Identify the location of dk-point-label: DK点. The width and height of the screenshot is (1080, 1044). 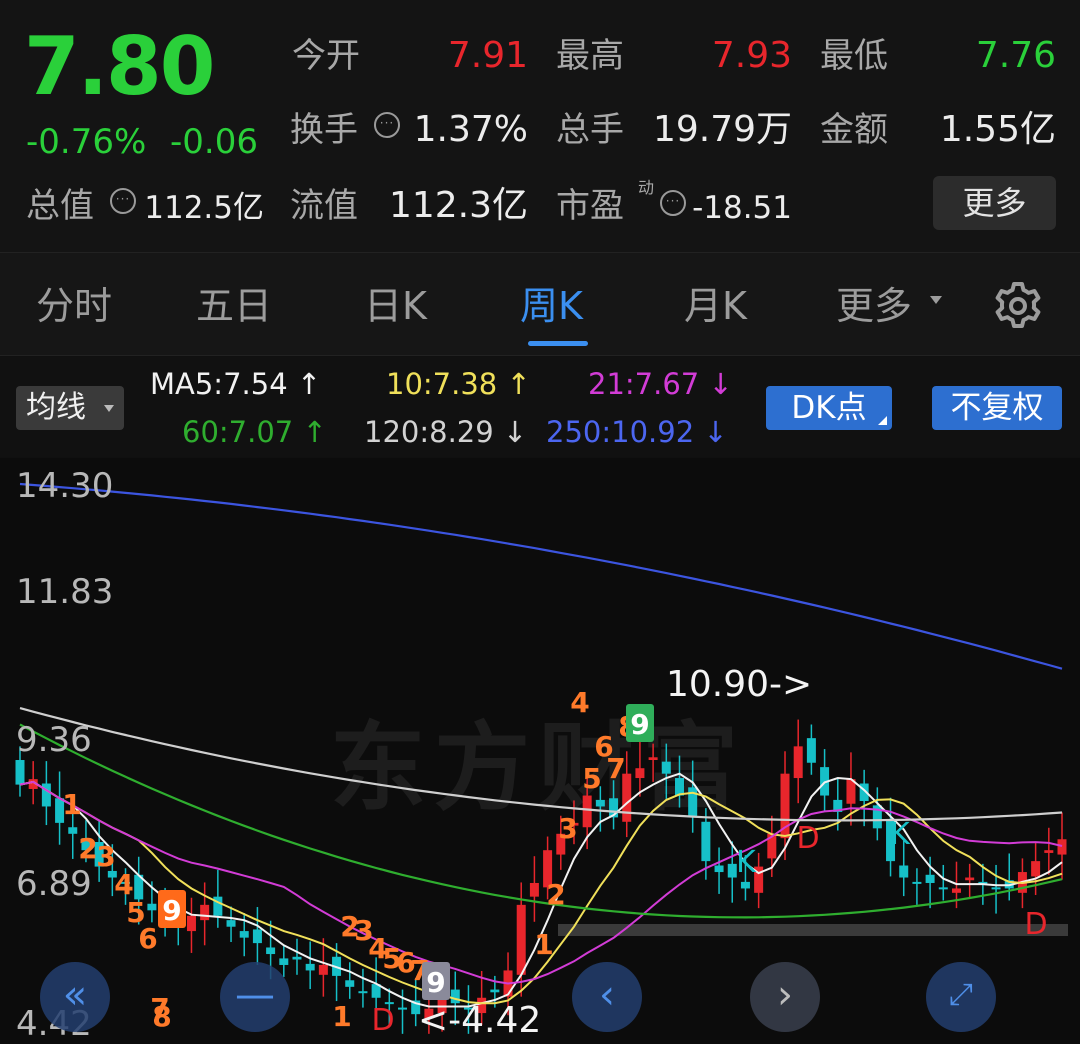
(829, 408).